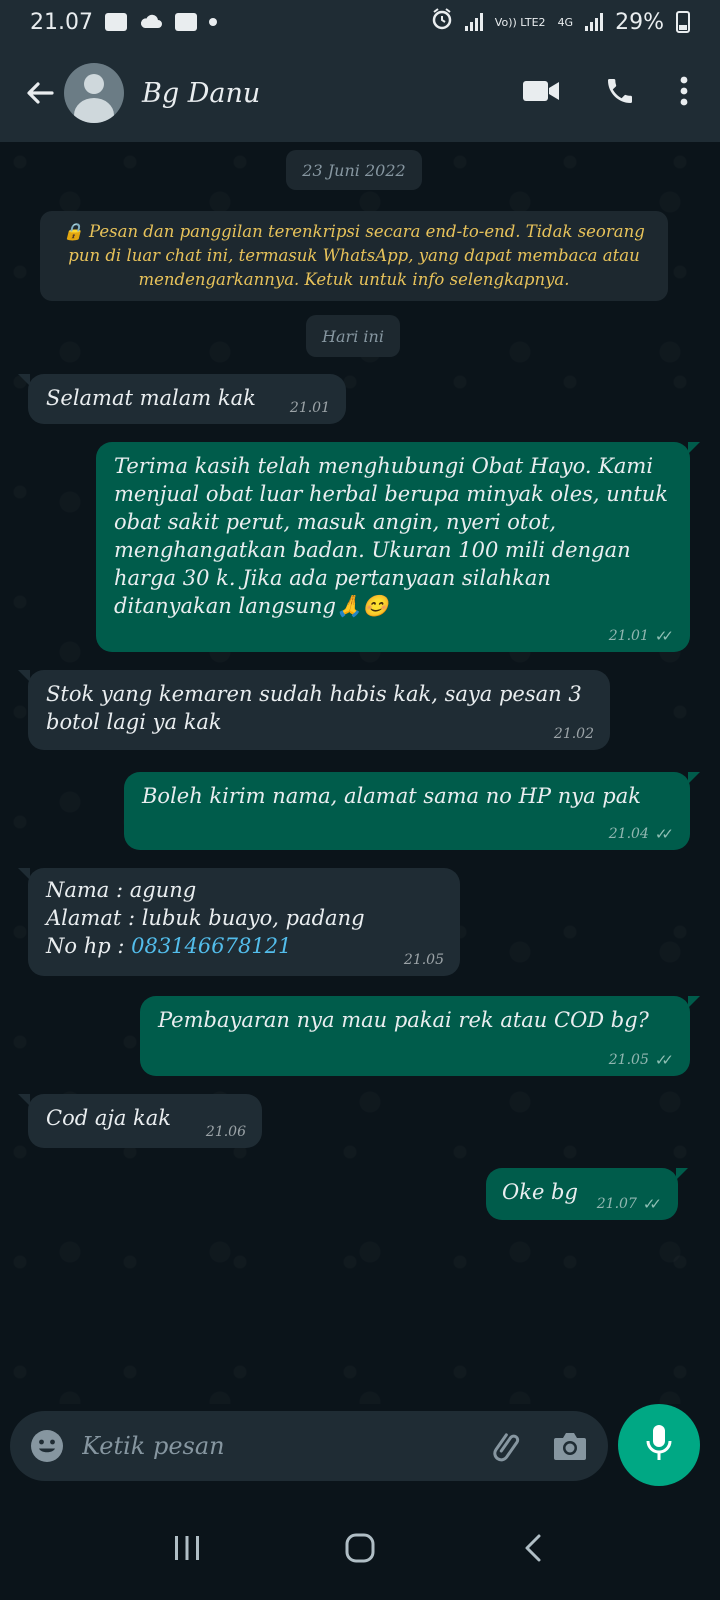  I want to click on phone-icon, so click(620, 93).